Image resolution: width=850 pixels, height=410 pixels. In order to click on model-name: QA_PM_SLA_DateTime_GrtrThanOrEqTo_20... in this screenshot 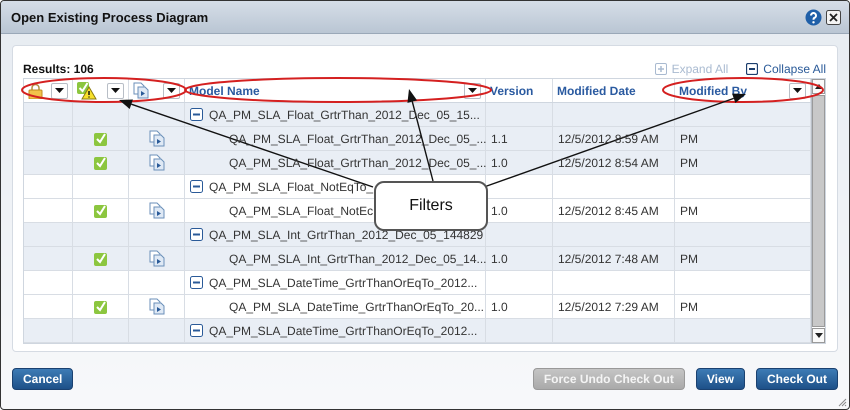, I will do `click(356, 307)`.